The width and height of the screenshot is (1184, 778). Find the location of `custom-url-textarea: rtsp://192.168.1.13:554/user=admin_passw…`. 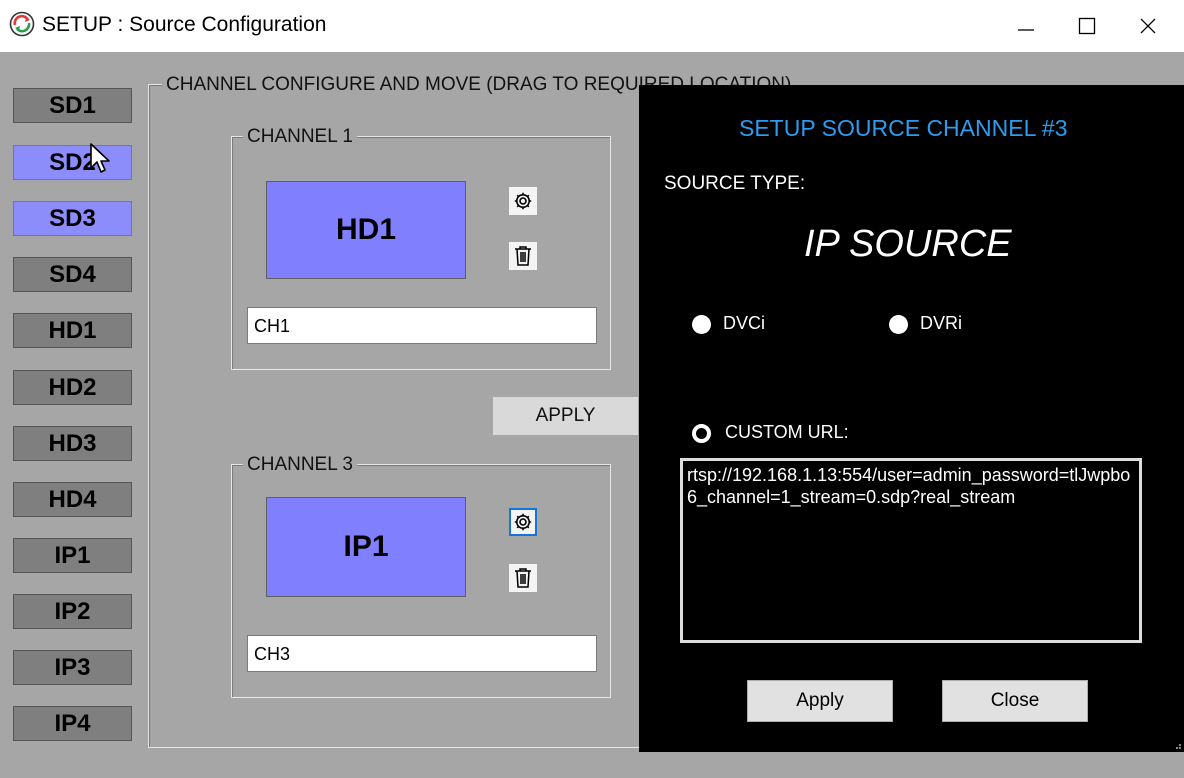

custom-url-textarea: rtsp://192.168.1.13:554/user=admin_passw… is located at coordinates (911, 550).